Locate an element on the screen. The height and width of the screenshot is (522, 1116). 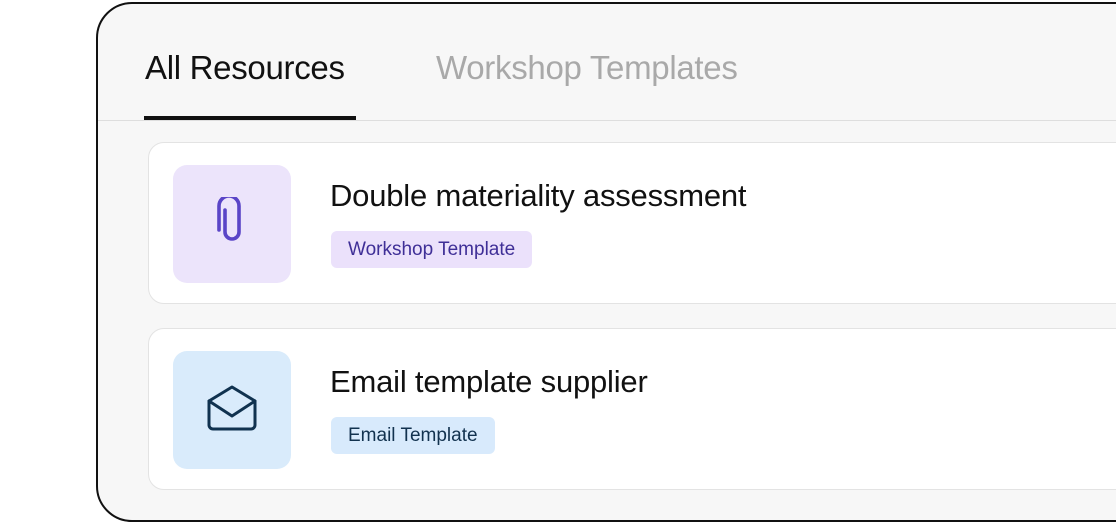
resource-title: Email template supplier is located at coordinates (489, 381).